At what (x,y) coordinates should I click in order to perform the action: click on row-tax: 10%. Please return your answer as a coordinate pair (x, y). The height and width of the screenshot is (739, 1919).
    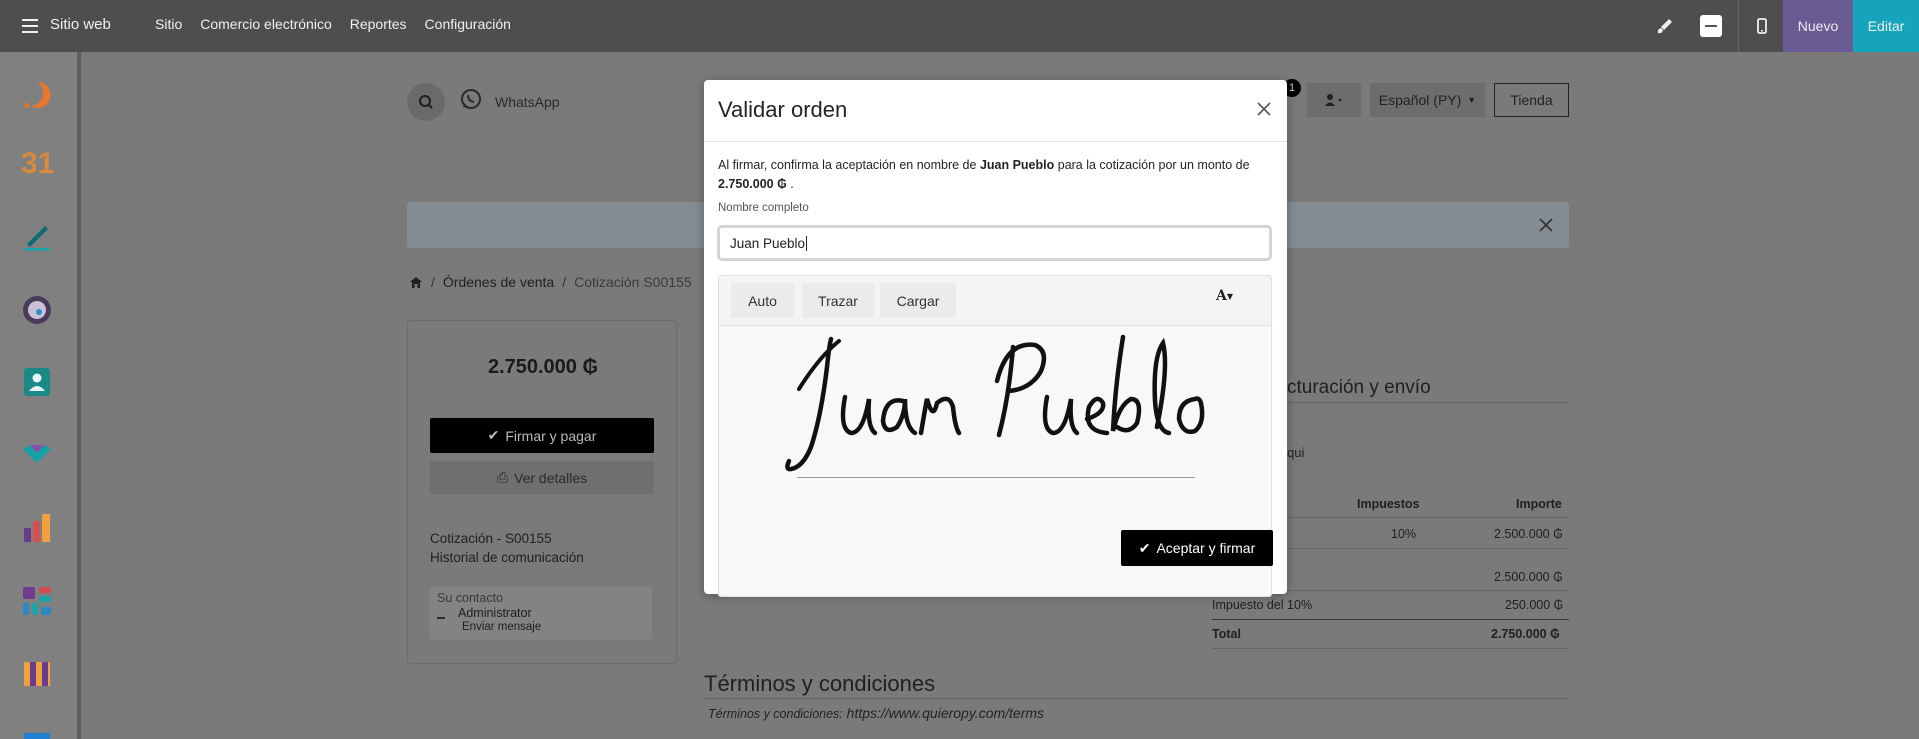
    Looking at the image, I should click on (1404, 534).